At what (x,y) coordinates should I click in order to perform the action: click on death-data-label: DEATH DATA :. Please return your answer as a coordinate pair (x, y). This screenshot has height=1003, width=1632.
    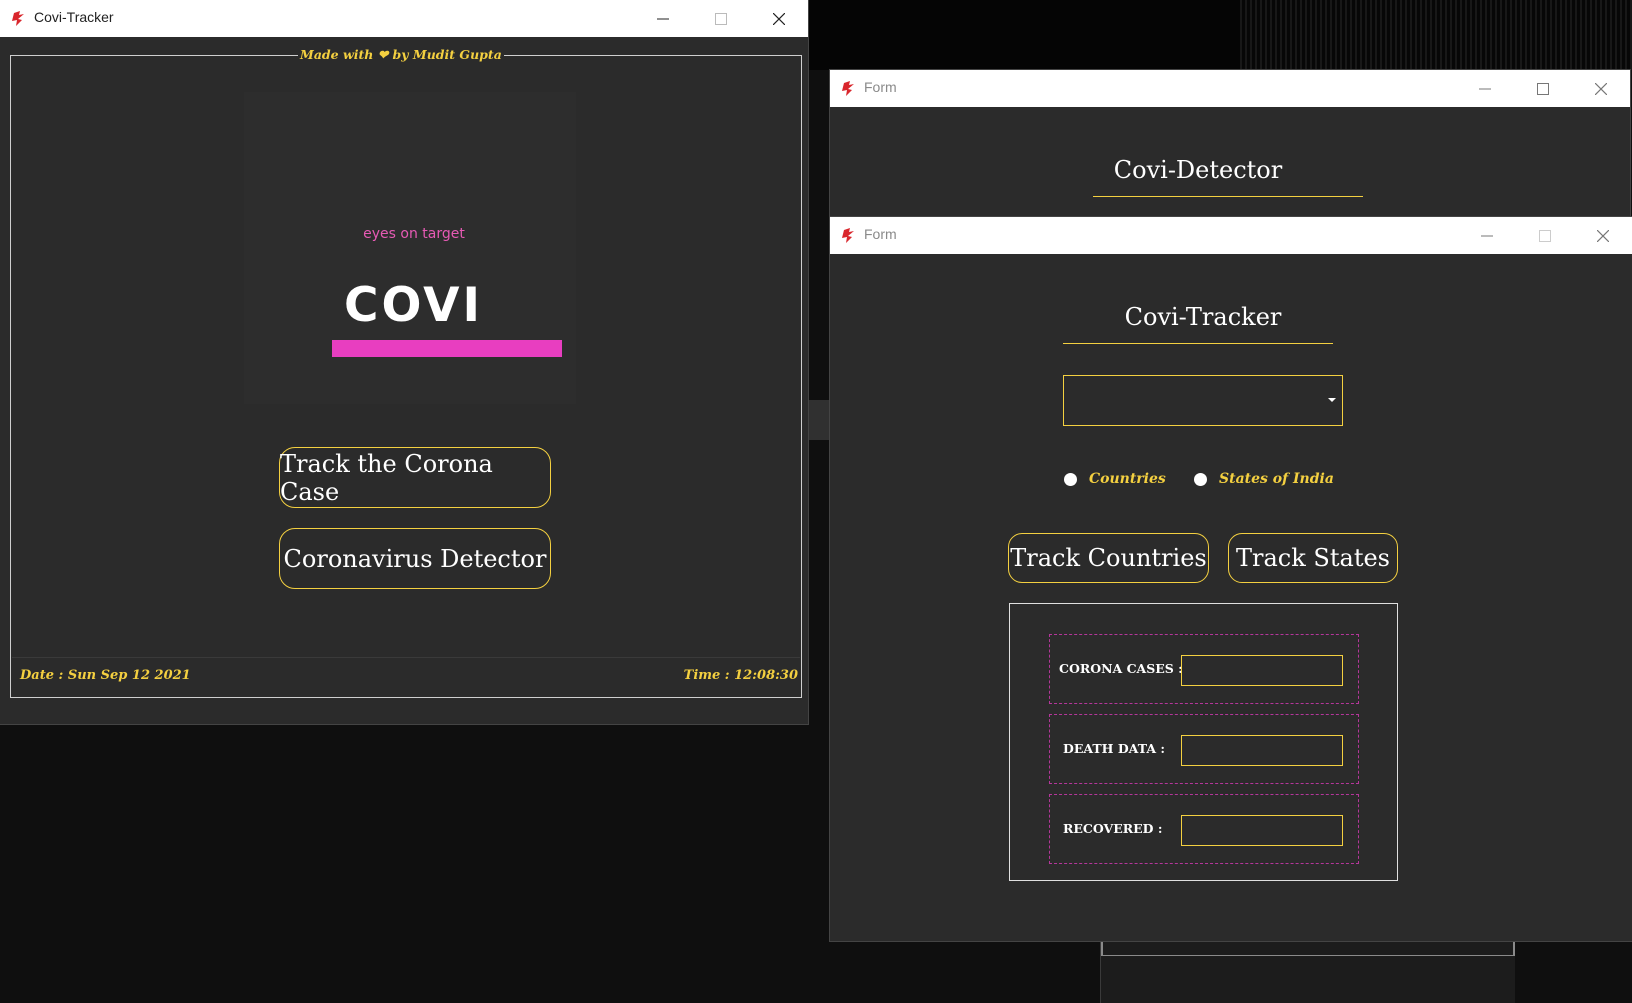
    Looking at the image, I should click on (1114, 748).